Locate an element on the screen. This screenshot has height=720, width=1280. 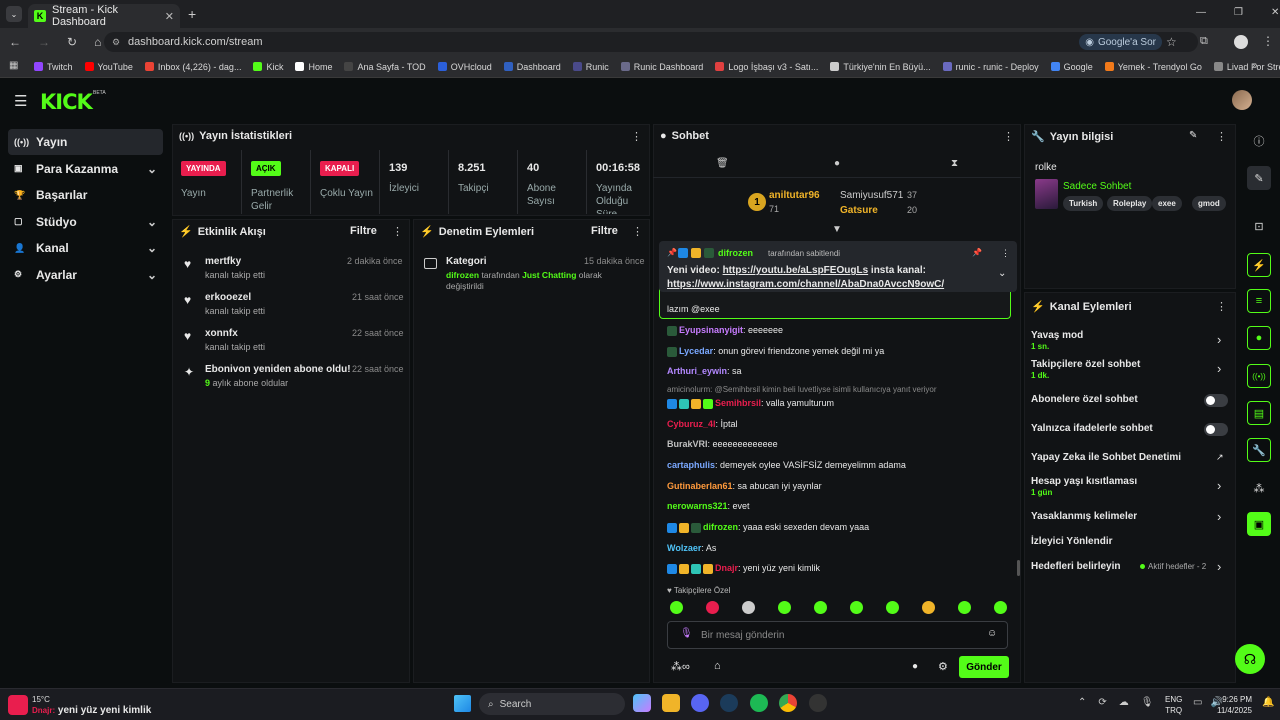
chat-rail-icon: ● is located at coordinates (1259, 338).